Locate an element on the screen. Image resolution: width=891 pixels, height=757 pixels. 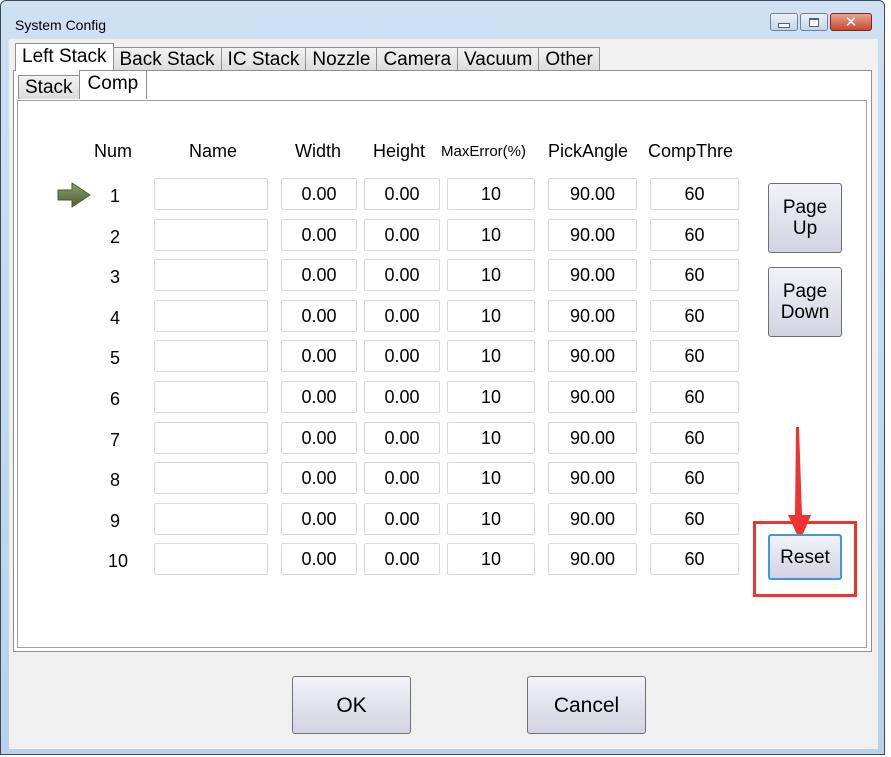
close-button: ✕ is located at coordinates (851, 22).